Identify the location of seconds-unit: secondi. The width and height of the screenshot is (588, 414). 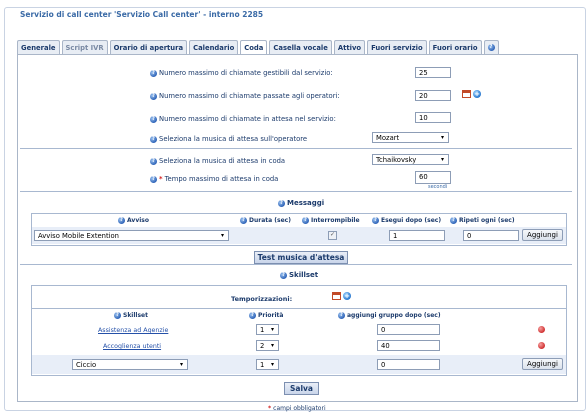
(438, 187).